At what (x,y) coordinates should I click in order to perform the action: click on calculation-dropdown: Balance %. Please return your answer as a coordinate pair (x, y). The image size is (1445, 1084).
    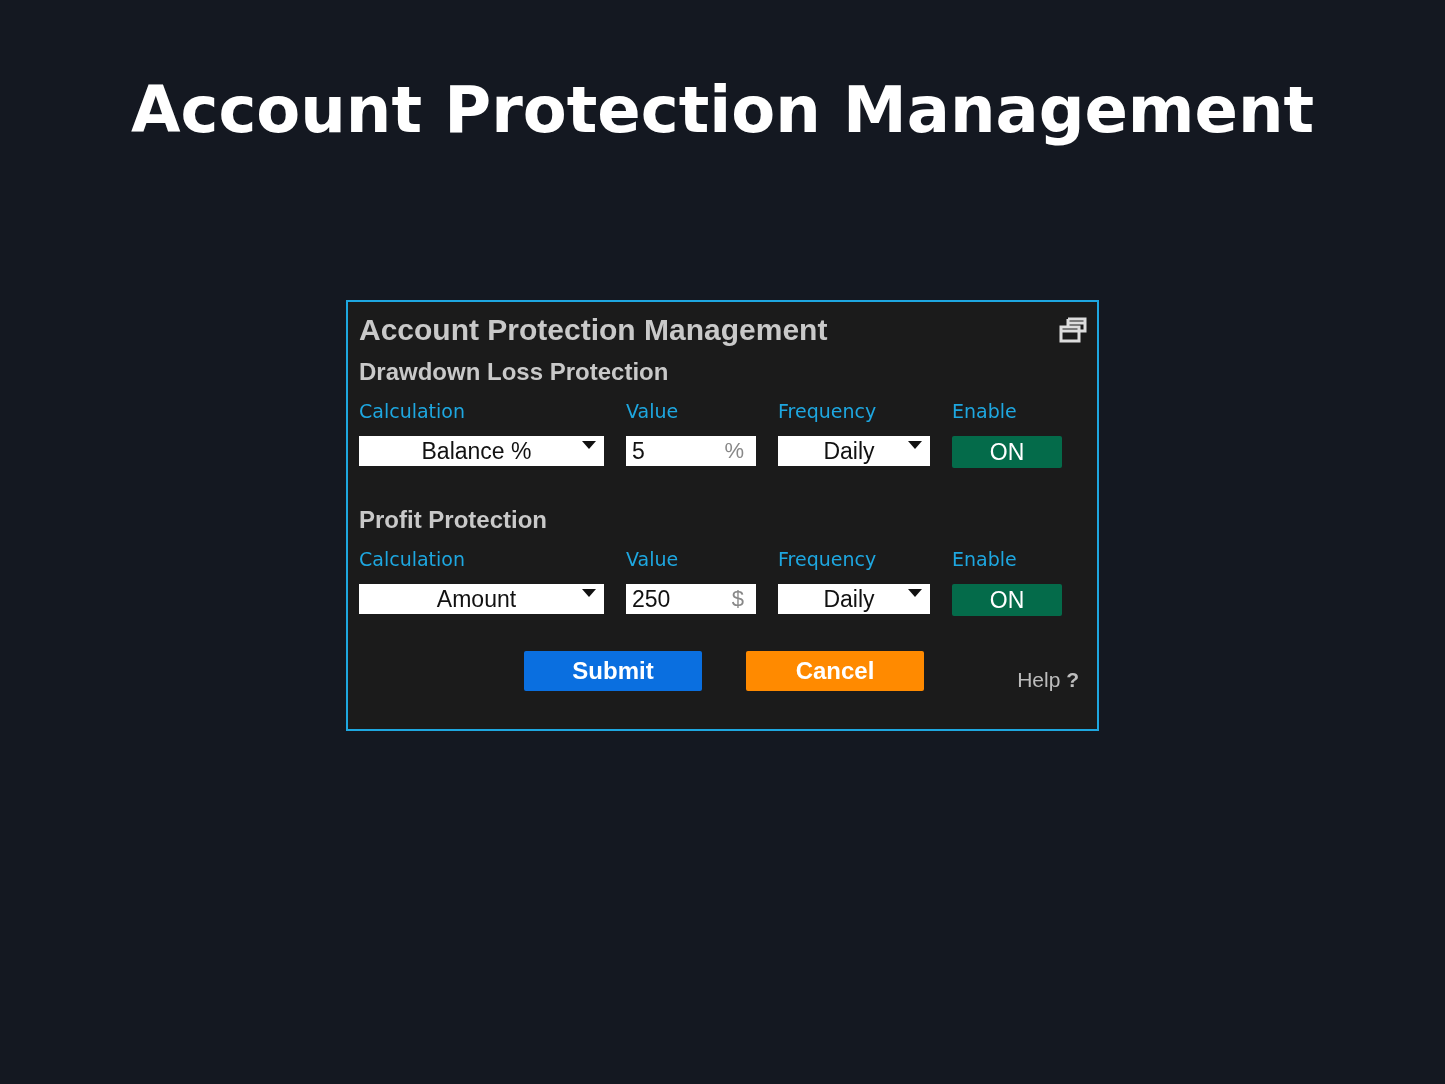
    Looking at the image, I should click on (481, 451).